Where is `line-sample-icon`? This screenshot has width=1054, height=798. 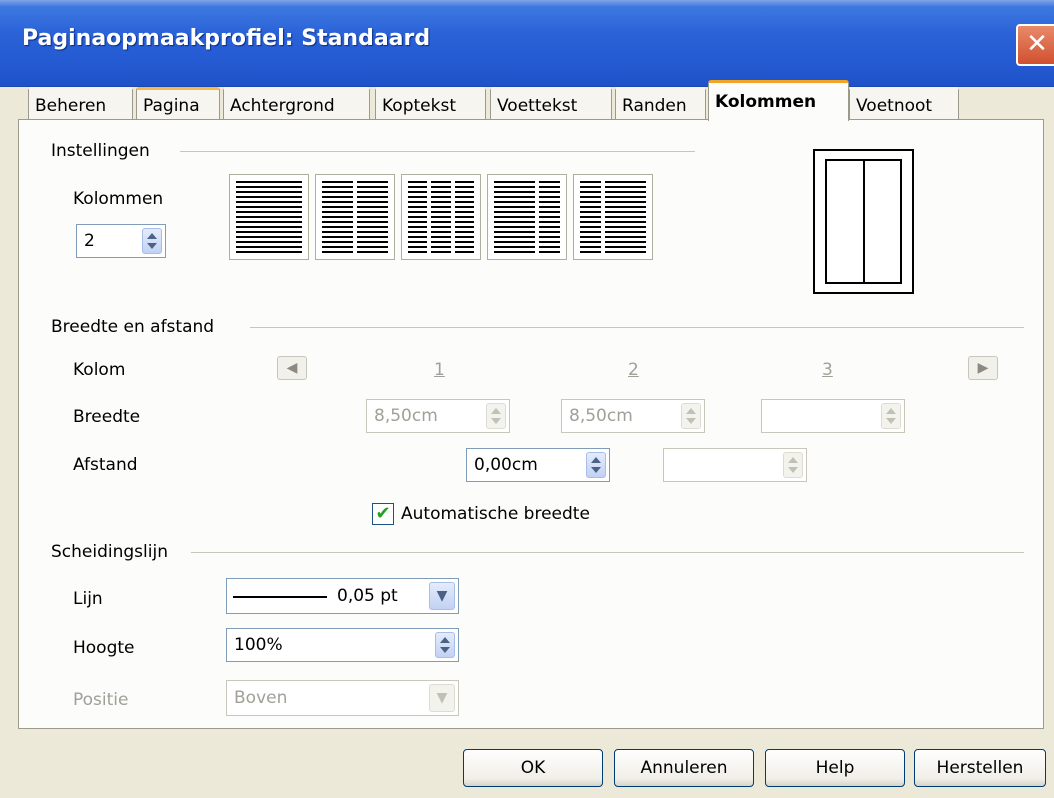
line-sample-icon is located at coordinates (280, 597).